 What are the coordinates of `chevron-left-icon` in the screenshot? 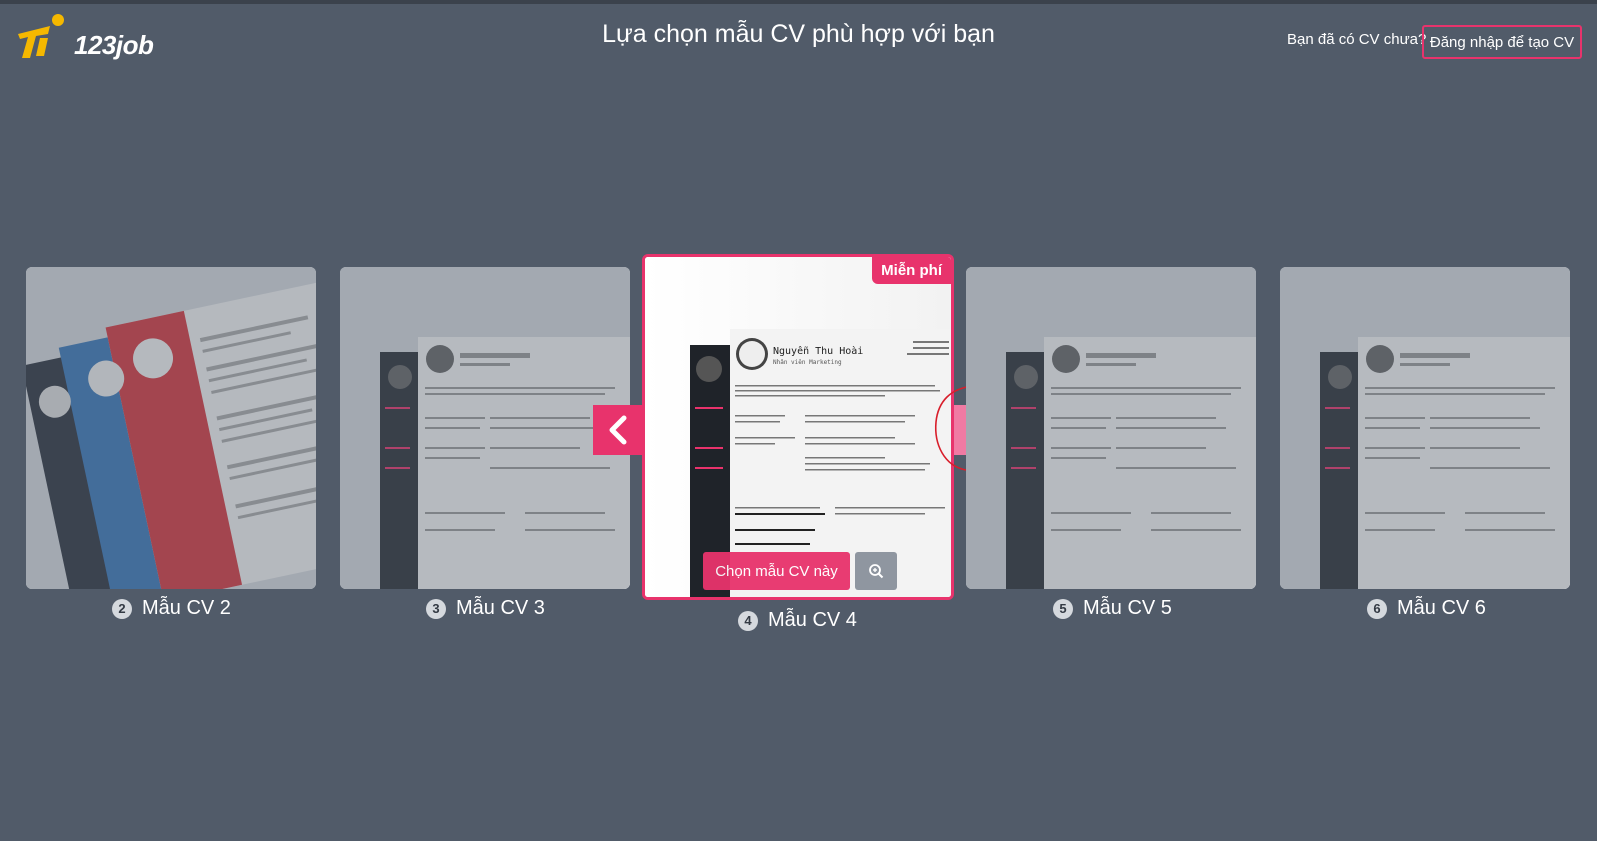 It's located at (618, 430).